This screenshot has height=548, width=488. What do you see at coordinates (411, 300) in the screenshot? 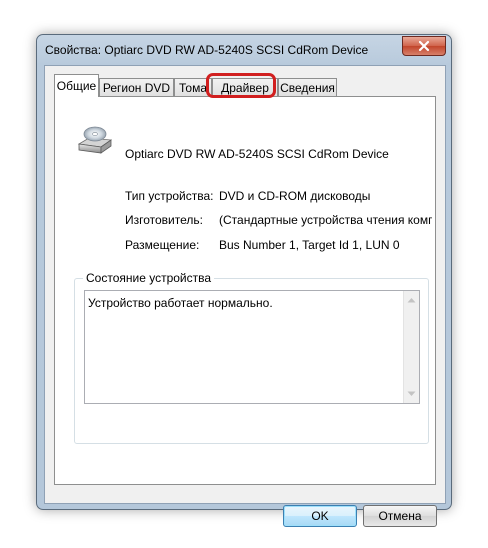
I see `scroll-up-icon` at bounding box center [411, 300].